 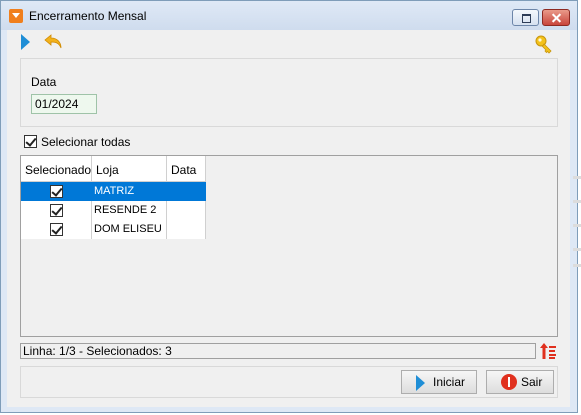 I want to click on exit-button: Sair, so click(x=520, y=382).